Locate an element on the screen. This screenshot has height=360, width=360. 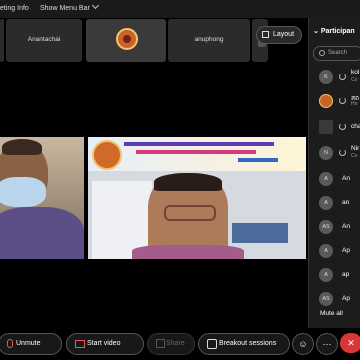
participant-row: สถ Ho is located at coordinates (334, 101).